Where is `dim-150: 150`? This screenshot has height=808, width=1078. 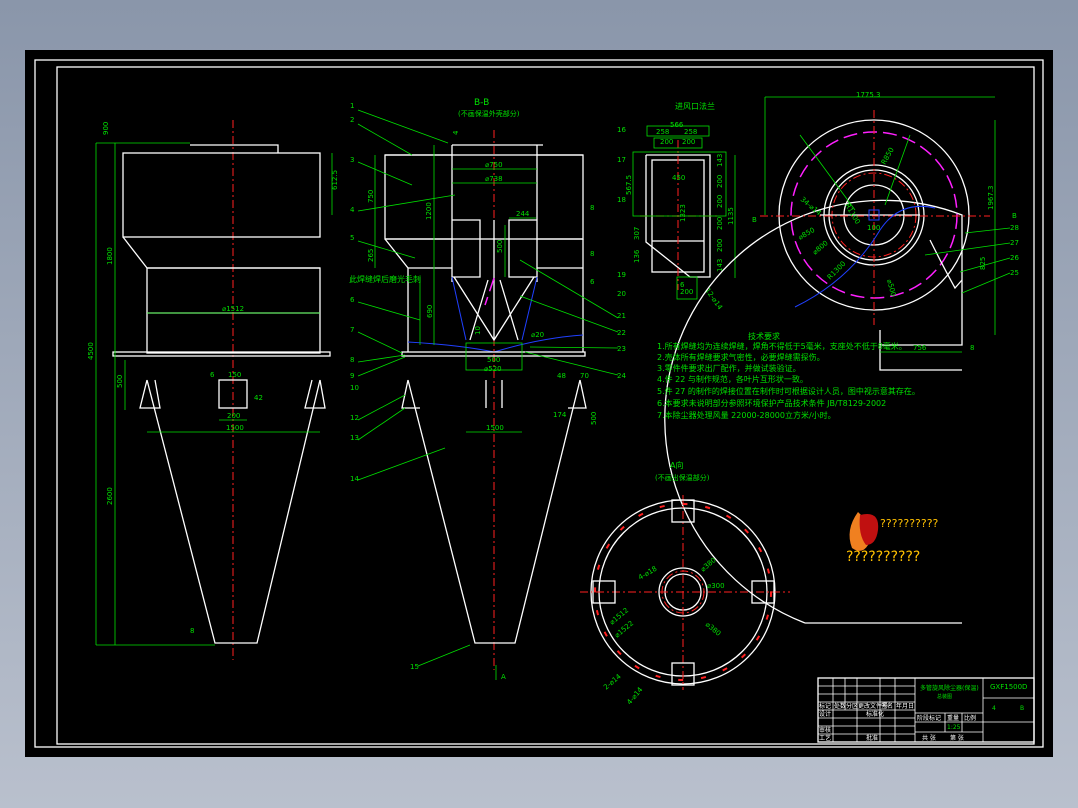
dim-150: 150 is located at coordinates (234, 375).